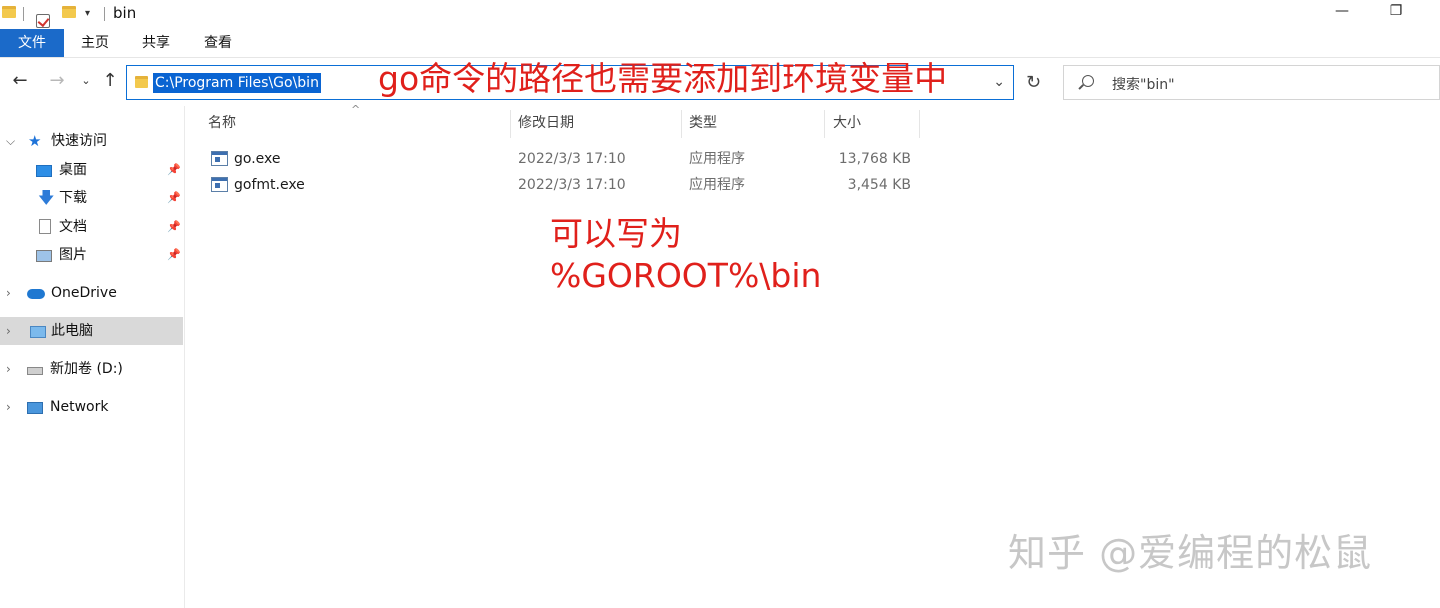 This screenshot has height=608, width=1440. What do you see at coordinates (237, 83) in the screenshot?
I see `address-path: C:\Program Files\Go\bin` at bounding box center [237, 83].